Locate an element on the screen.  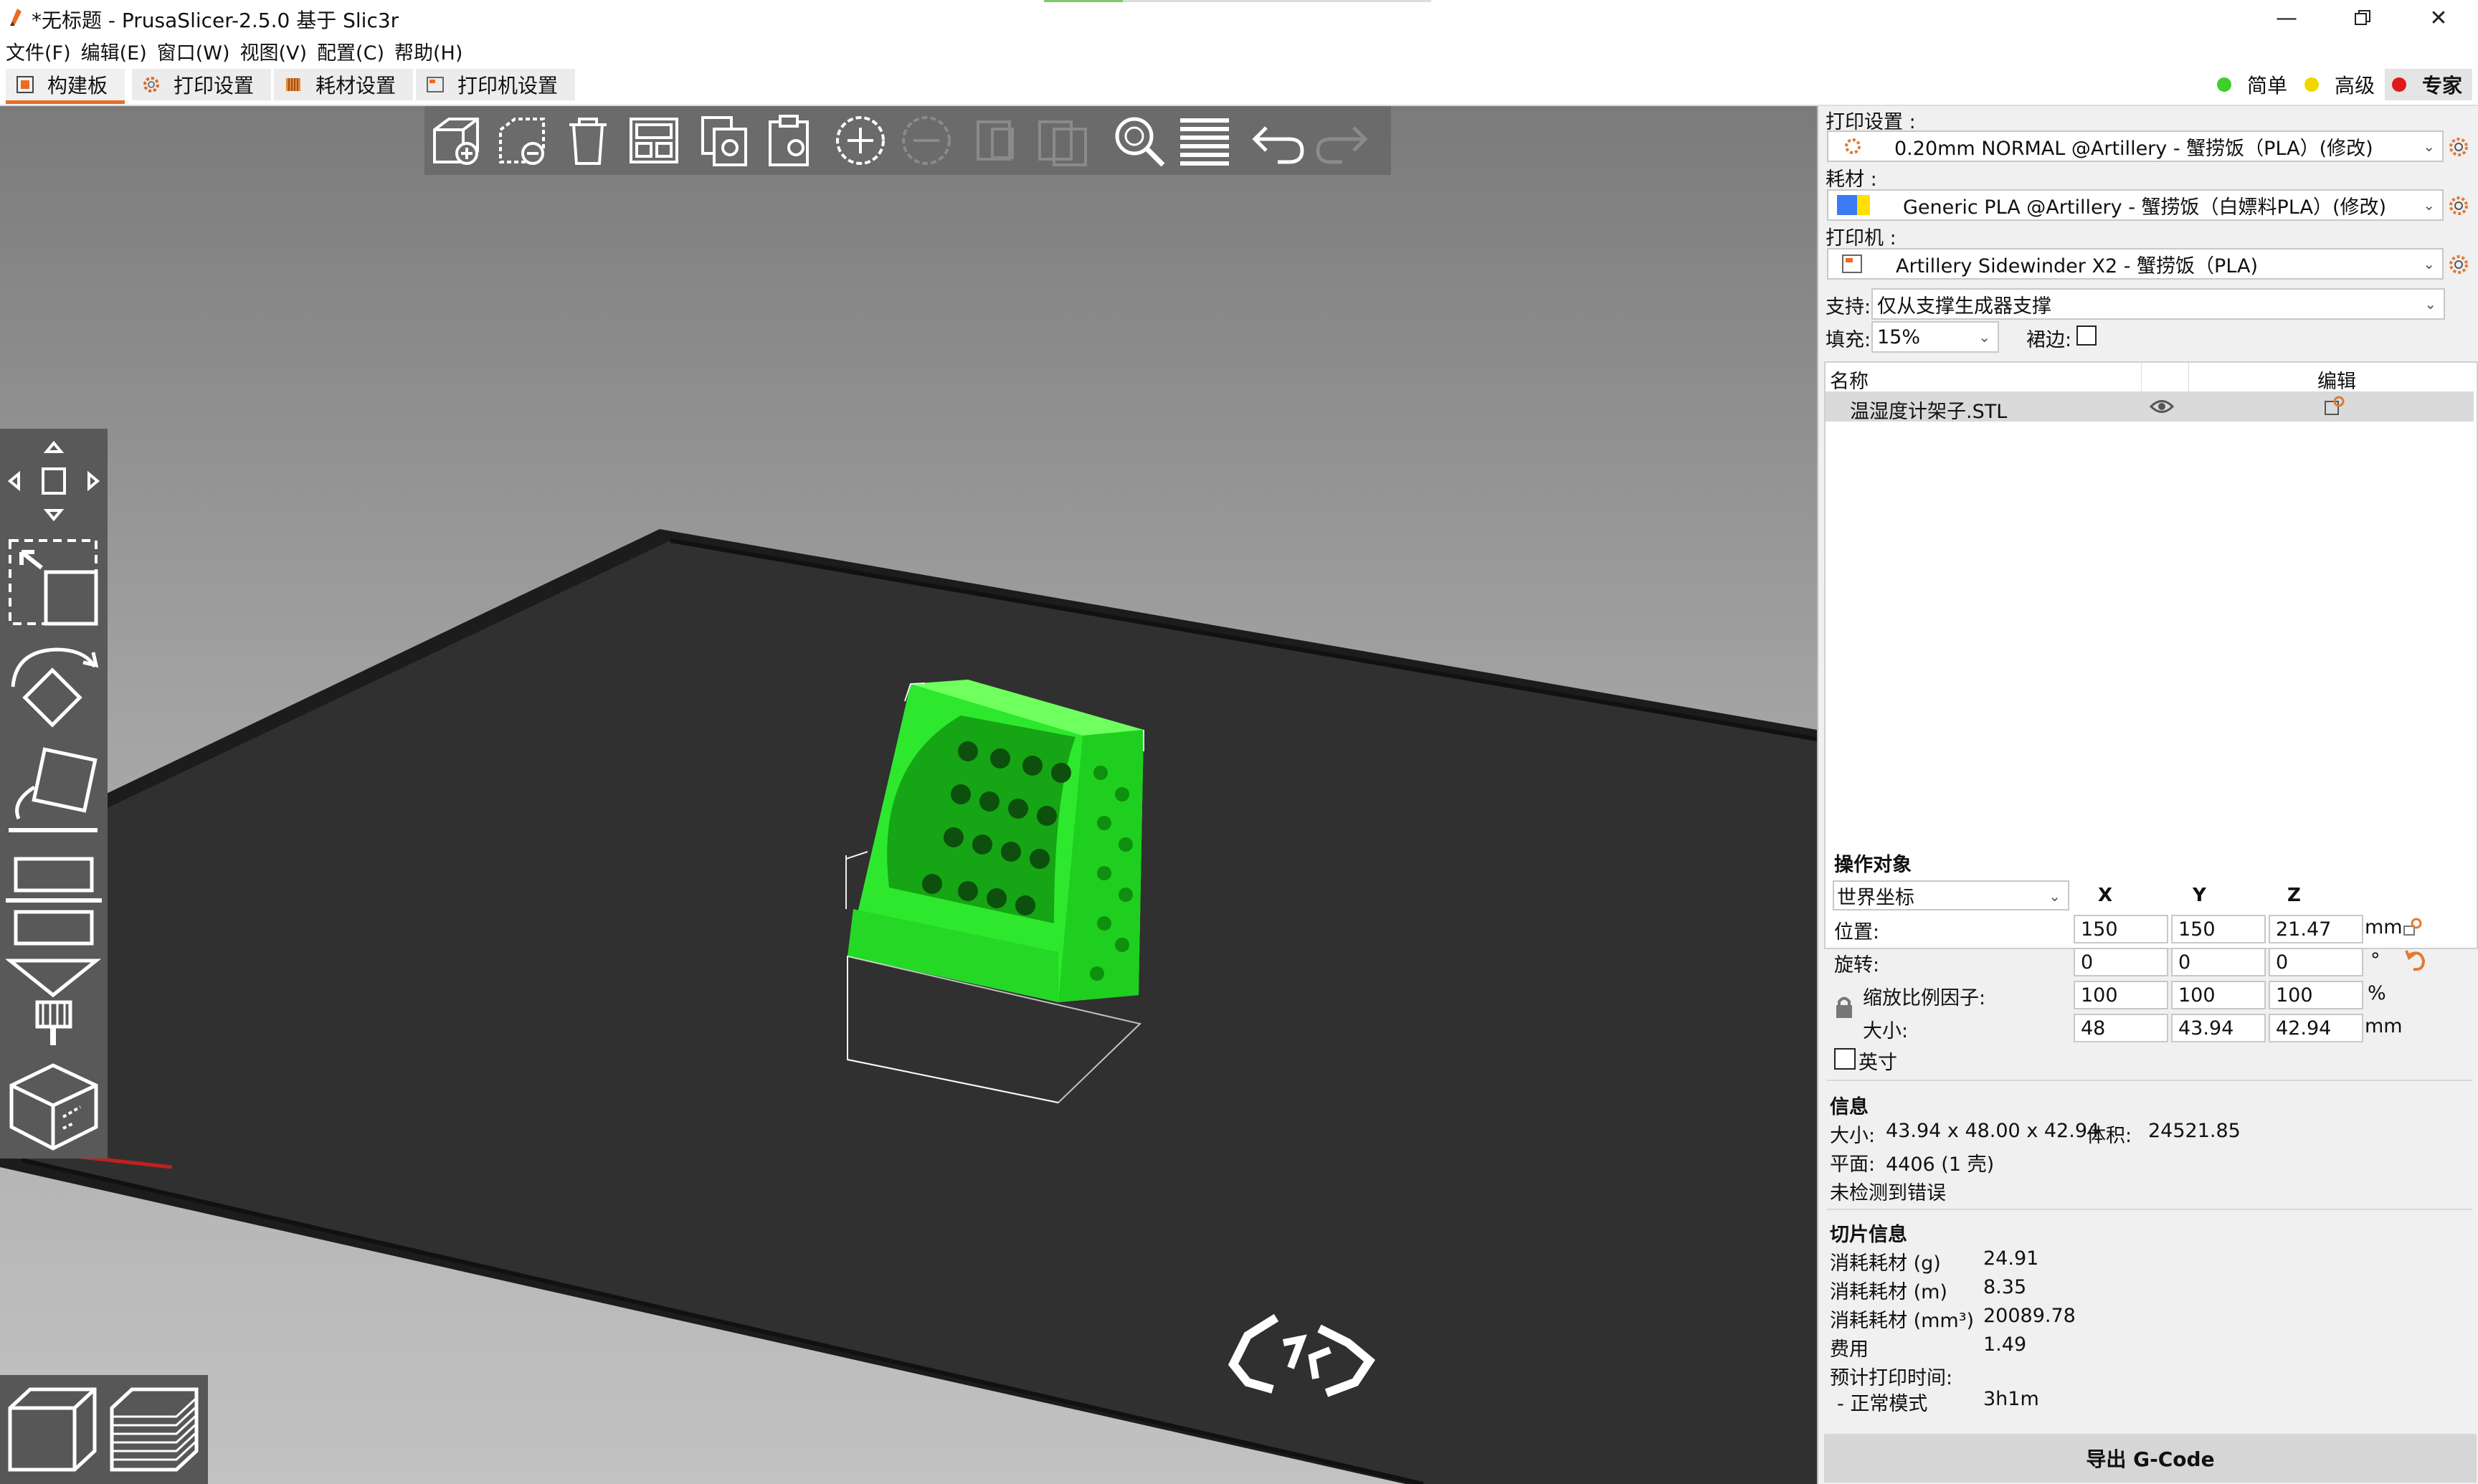
move-icon is located at coordinates (54, 483).